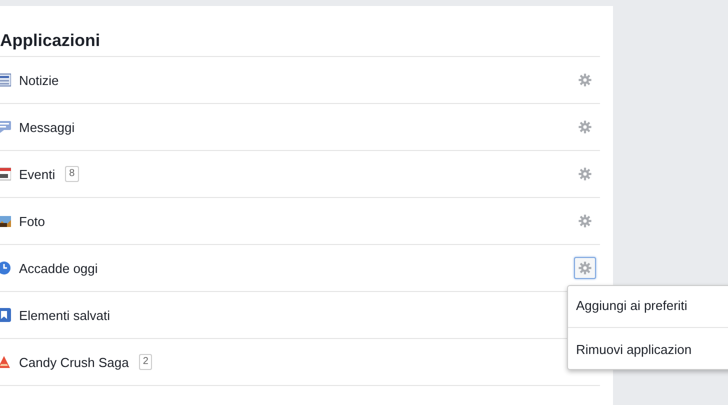 Image resolution: width=728 pixels, height=405 pixels. What do you see at coordinates (58, 268) in the screenshot?
I see `app-name: Accadde oggi` at bounding box center [58, 268].